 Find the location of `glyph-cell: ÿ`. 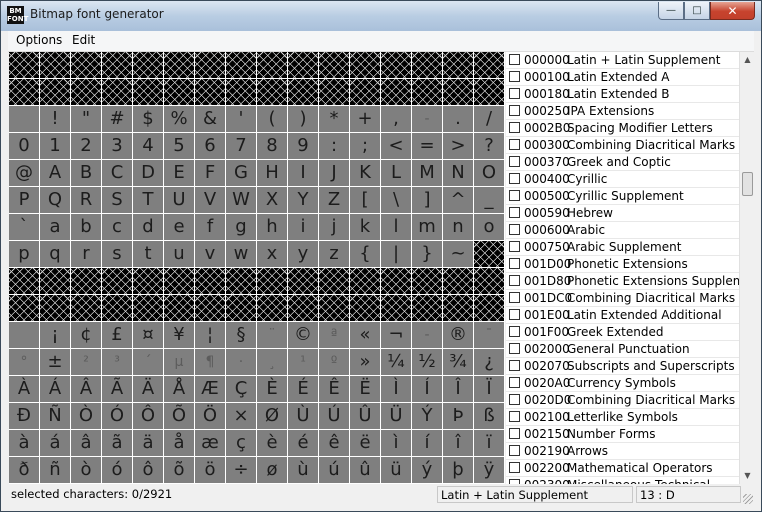

glyph-cell: ÿ is located at coordinates (489, 470).